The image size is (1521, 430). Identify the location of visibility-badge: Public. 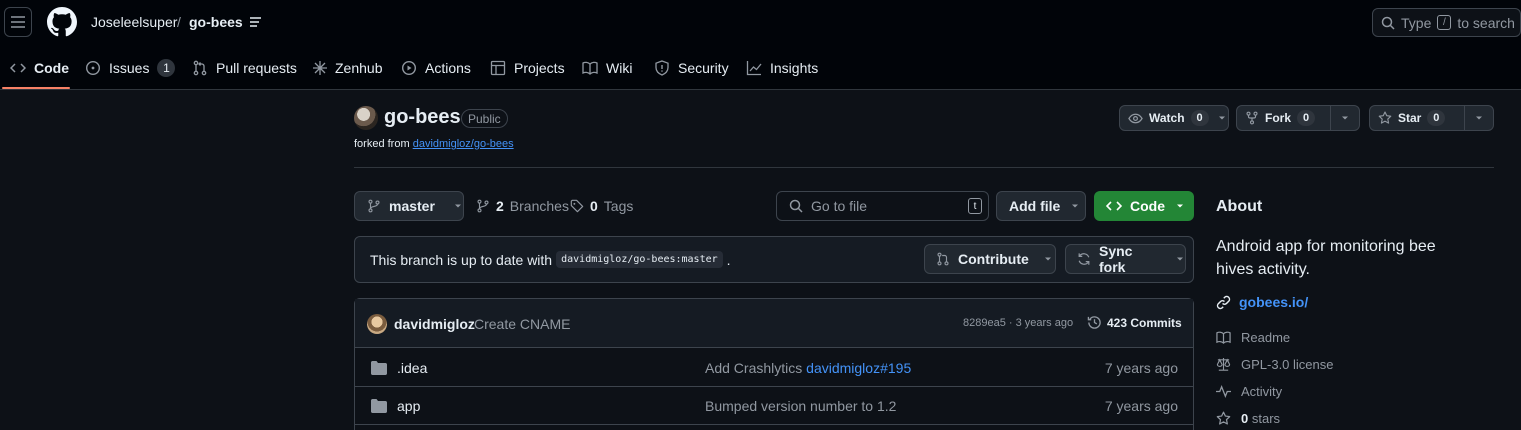
(484, 118).